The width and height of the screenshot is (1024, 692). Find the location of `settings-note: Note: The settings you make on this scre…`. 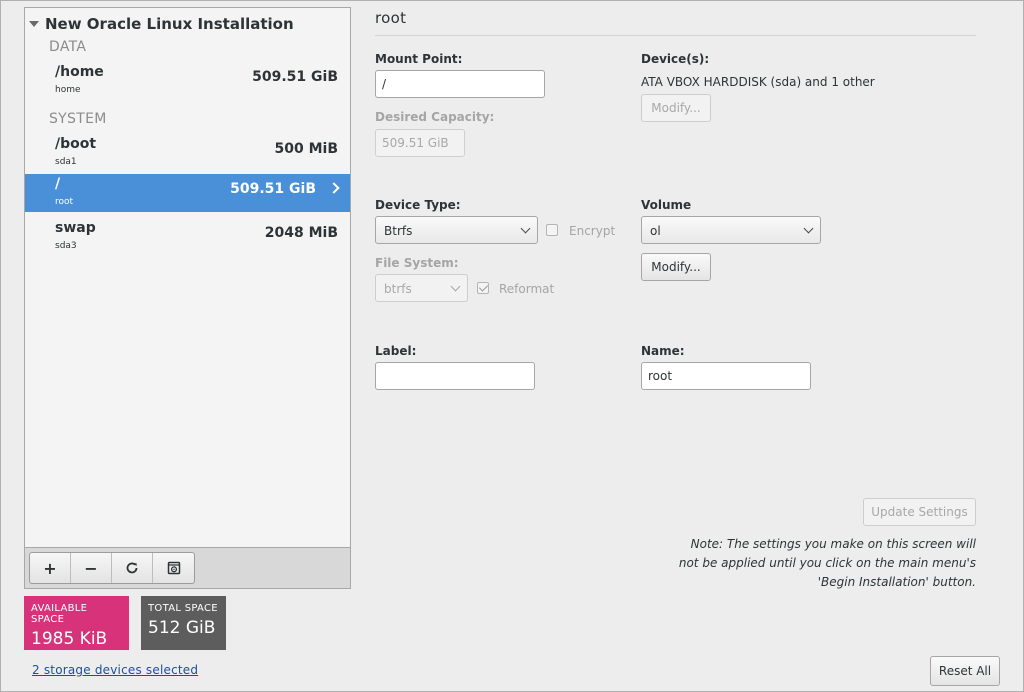

settings-note: Note: The settings you make on this scre… is located at coordinates (808, 563).